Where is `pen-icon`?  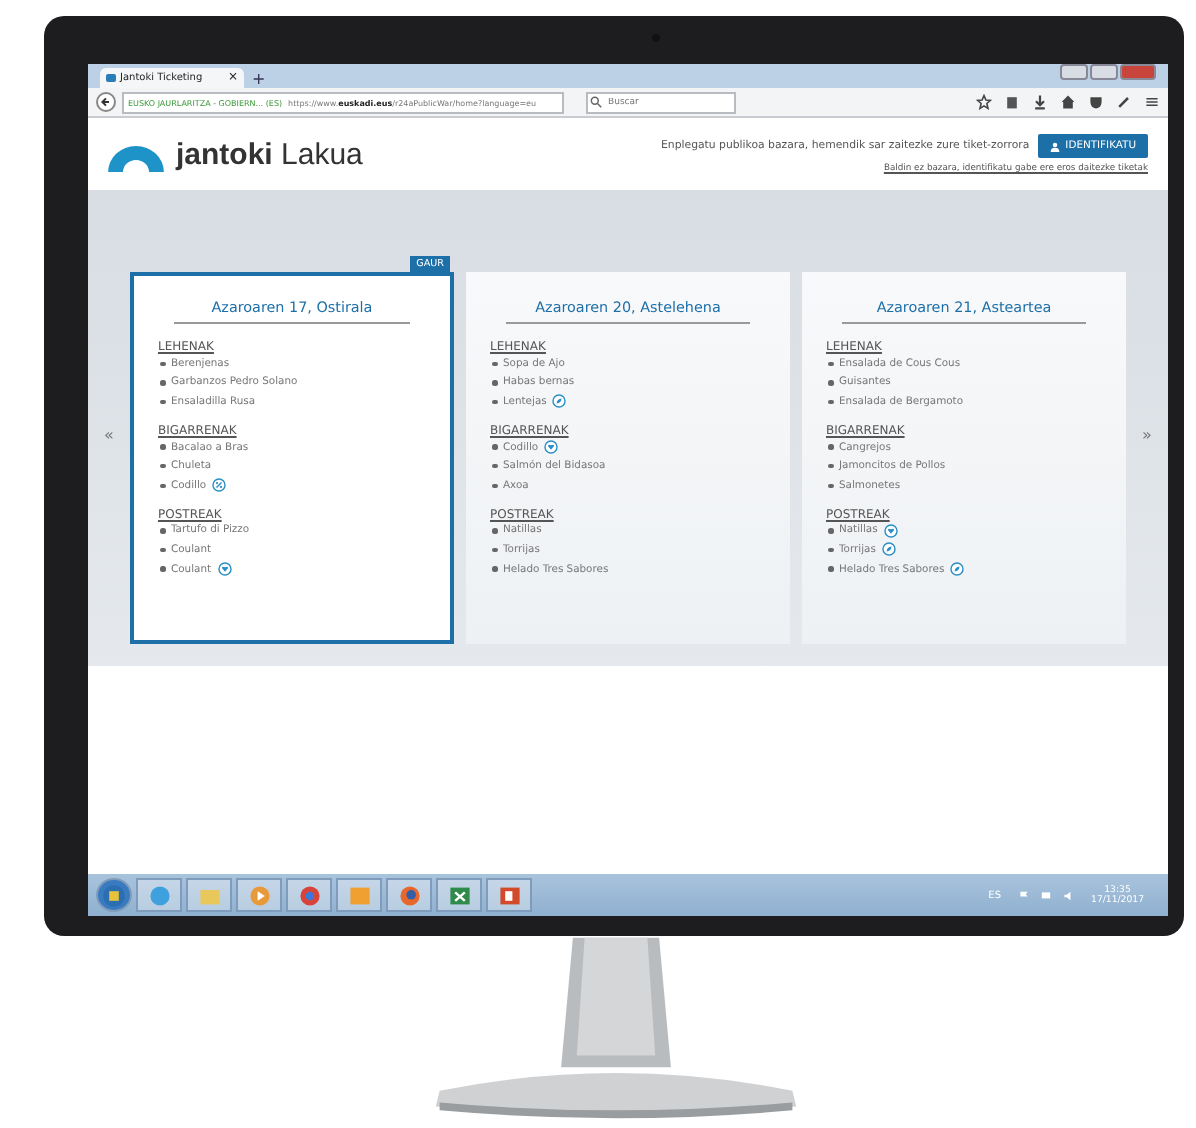
pen-icon is located at coordinates (1124, 102).